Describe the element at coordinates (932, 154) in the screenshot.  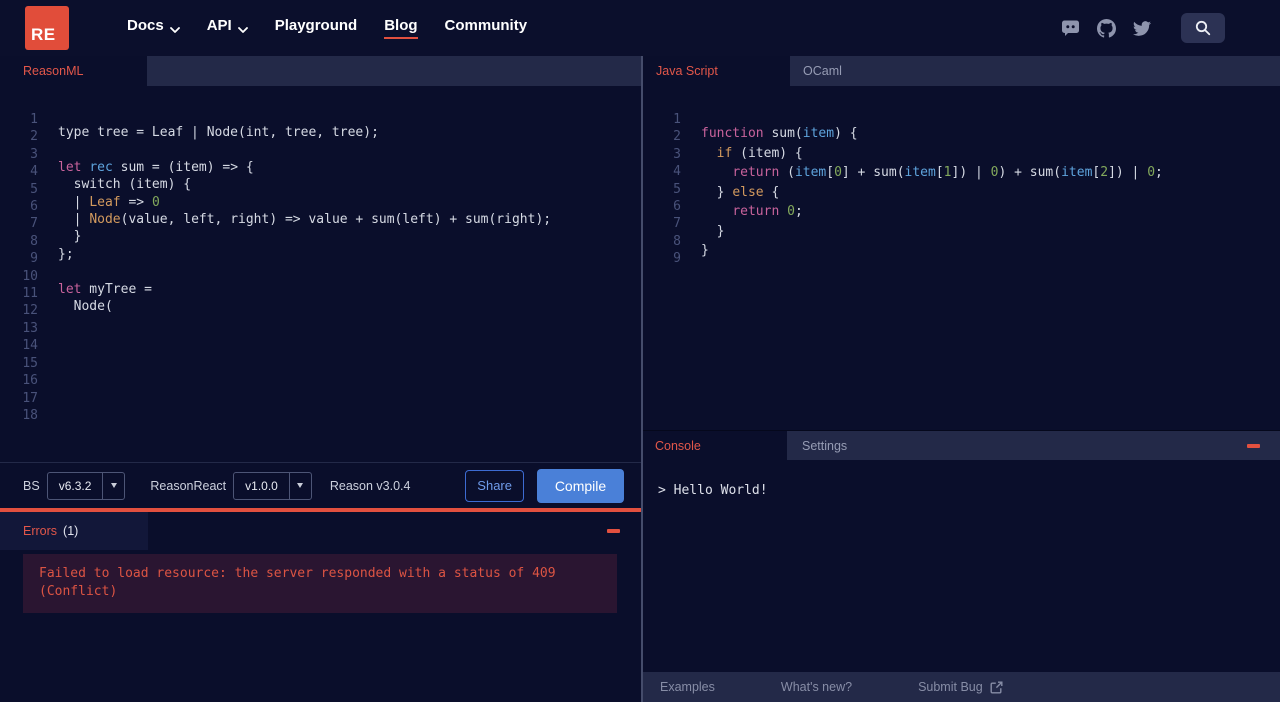
I see `code-line: if (item) {` at that location.